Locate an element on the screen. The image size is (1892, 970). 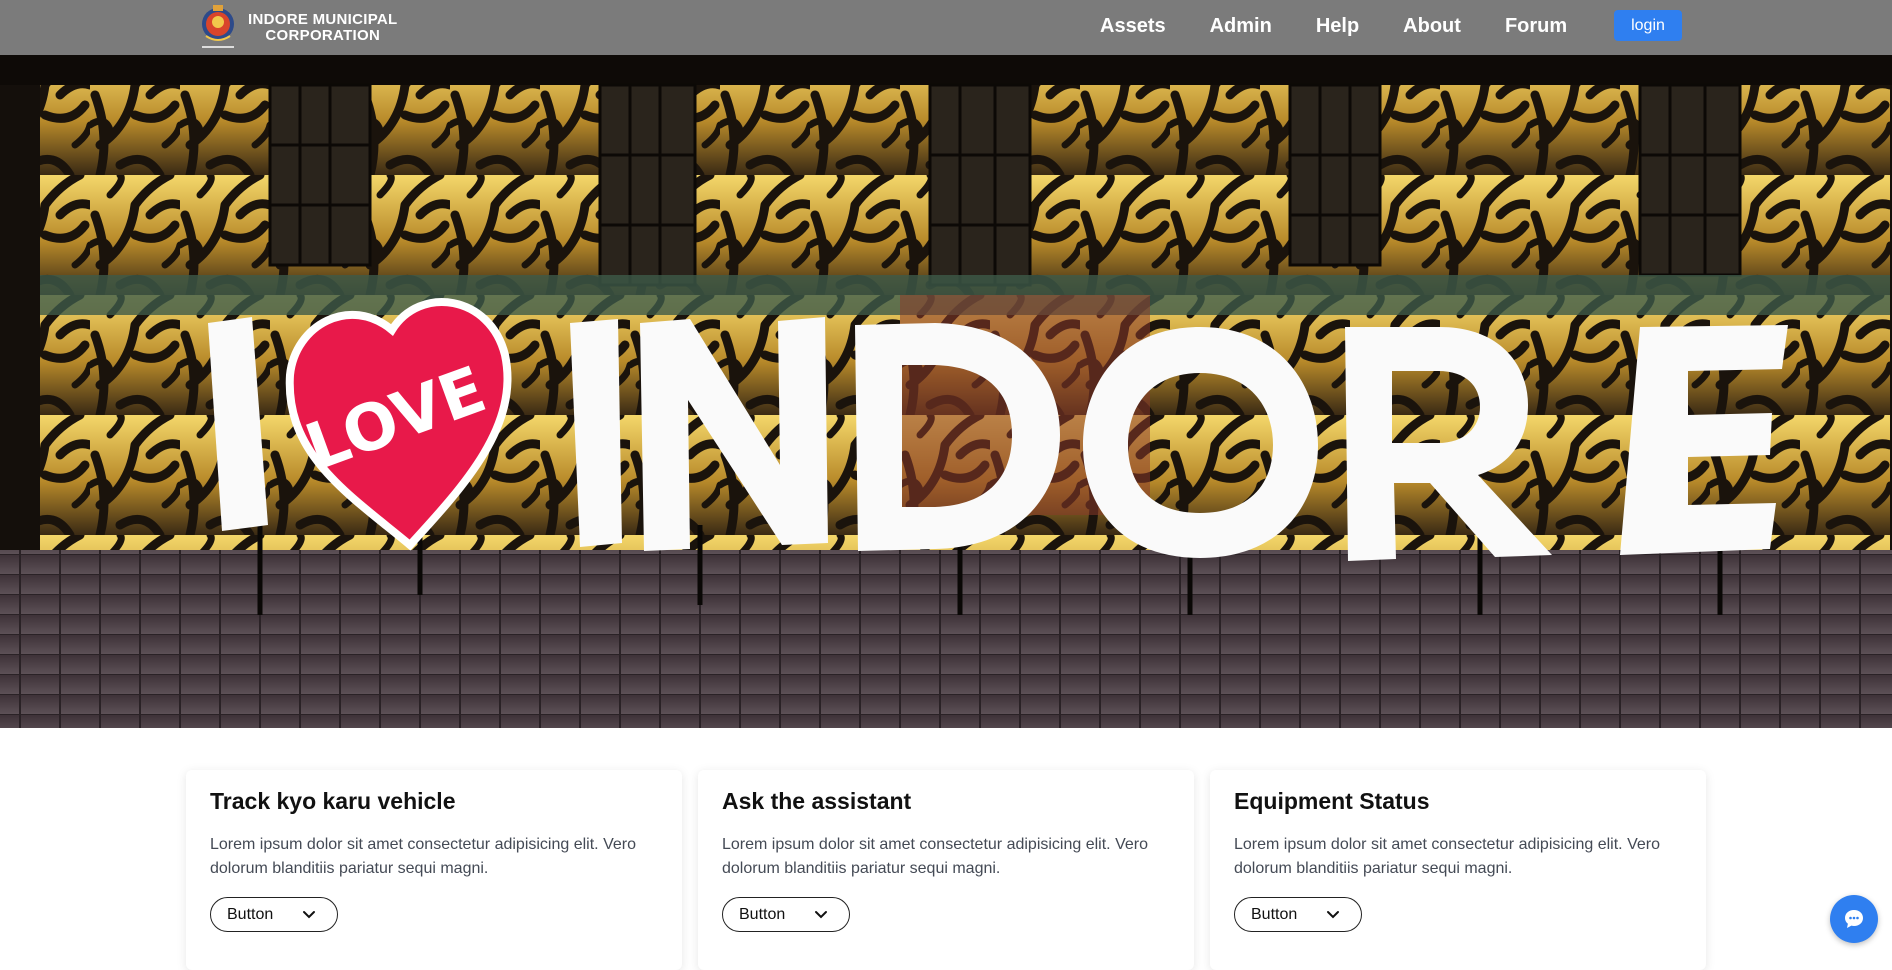
nav-link-help: Help is located at coordinates (1337, 26).